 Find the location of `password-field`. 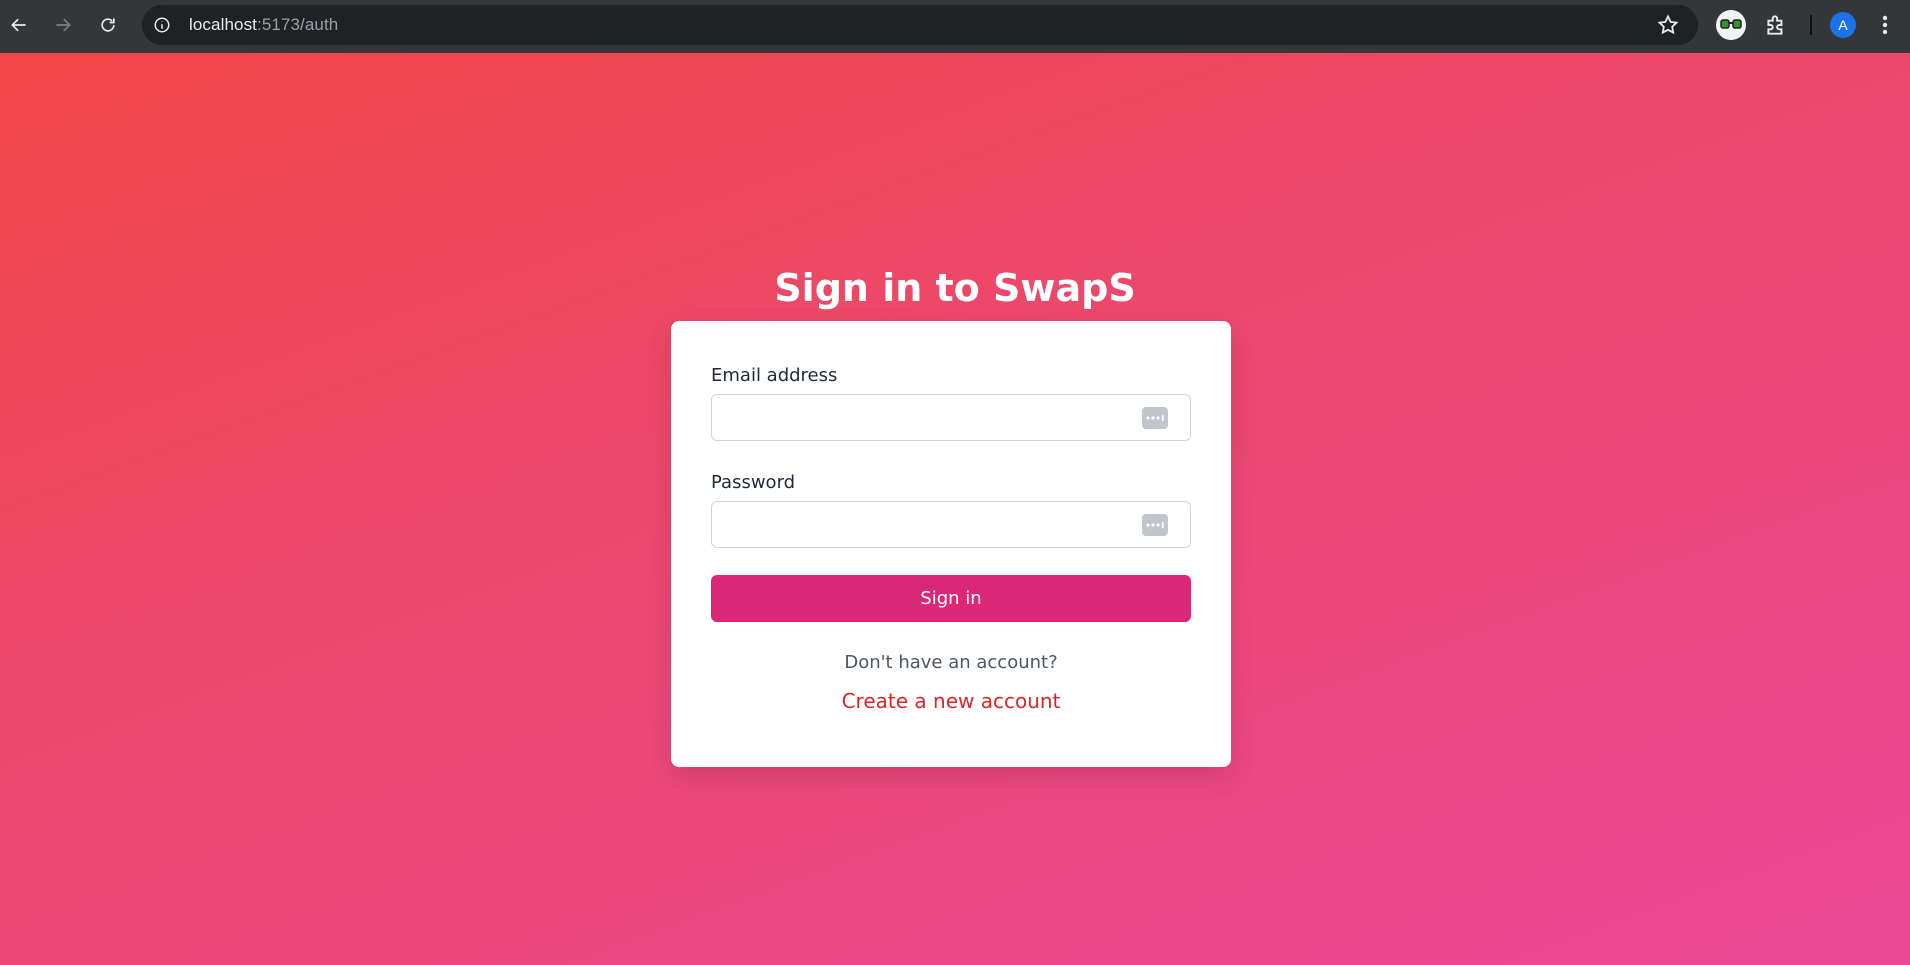

password-field is located at coordinates (951, 524).